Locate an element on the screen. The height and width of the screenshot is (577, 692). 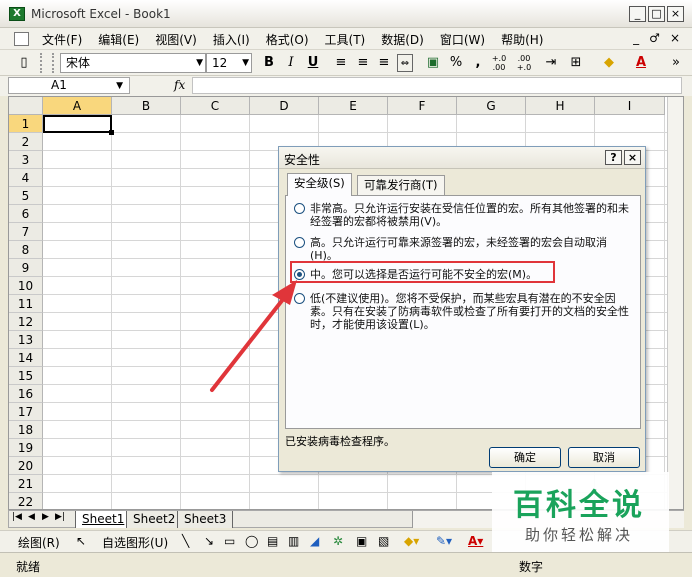
decrease-decimal-button: .00 +.0 is located at coordinates (524, 63).